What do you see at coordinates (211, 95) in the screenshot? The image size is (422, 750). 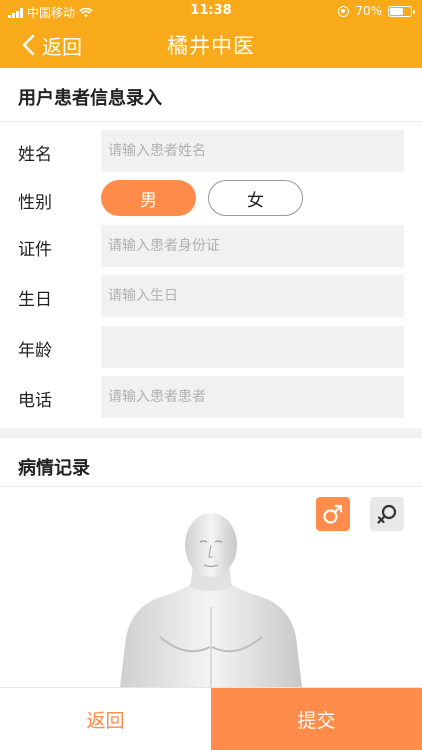 I see `patient-section-header: 用户患者信息录入` at bounding box center [211, 95].